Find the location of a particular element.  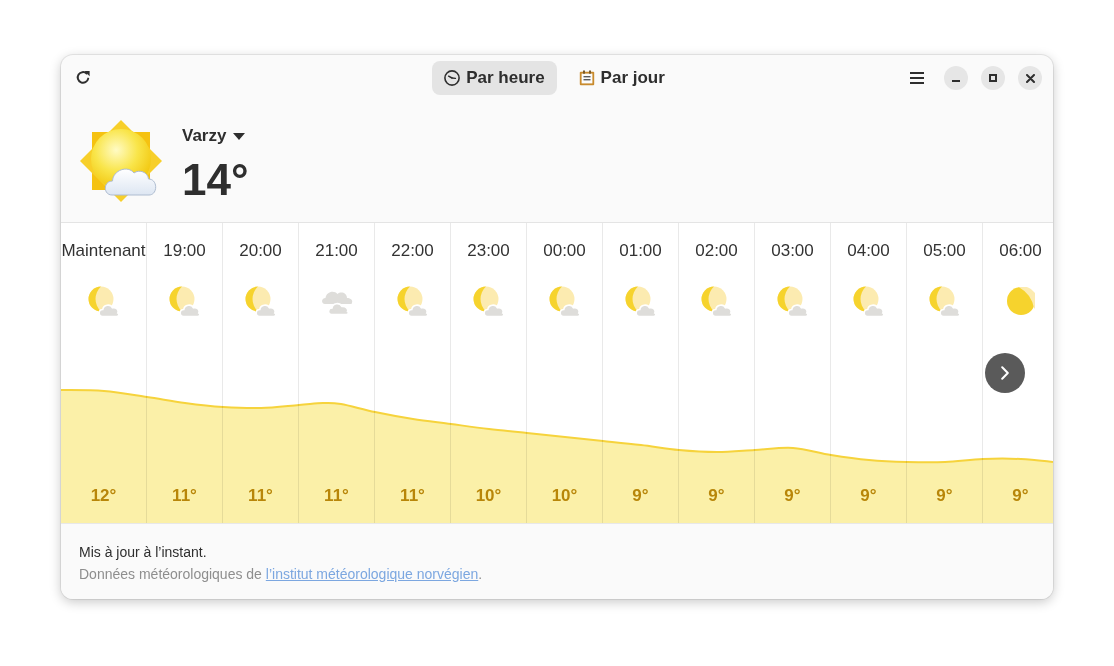

hour-label: 23:00 is located at coordinates (488, 251).